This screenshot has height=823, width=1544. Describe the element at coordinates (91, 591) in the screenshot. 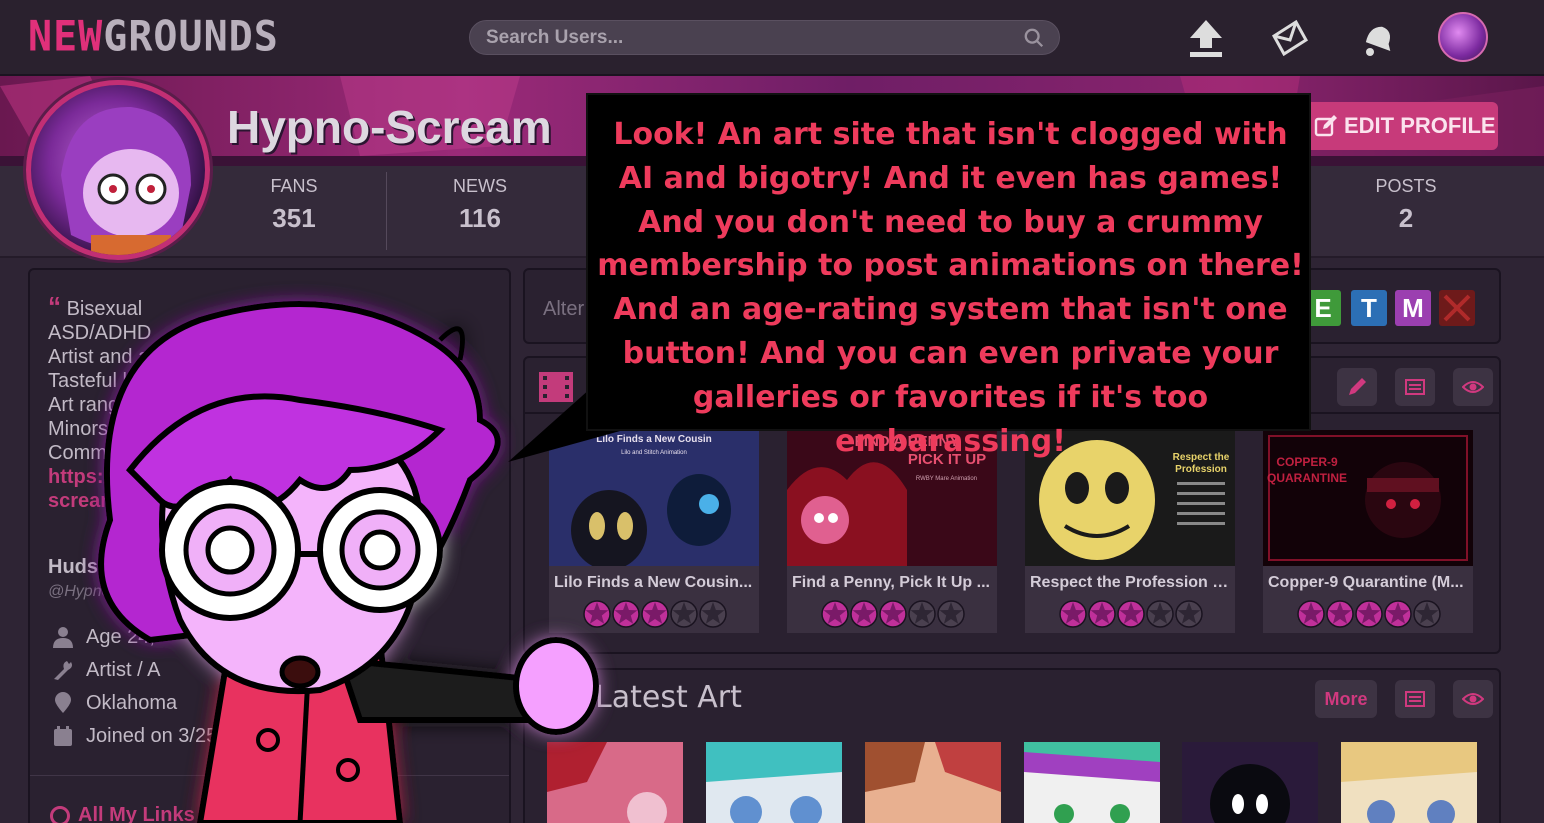

I see `user-handle: @Hypno-Sc` at that location.